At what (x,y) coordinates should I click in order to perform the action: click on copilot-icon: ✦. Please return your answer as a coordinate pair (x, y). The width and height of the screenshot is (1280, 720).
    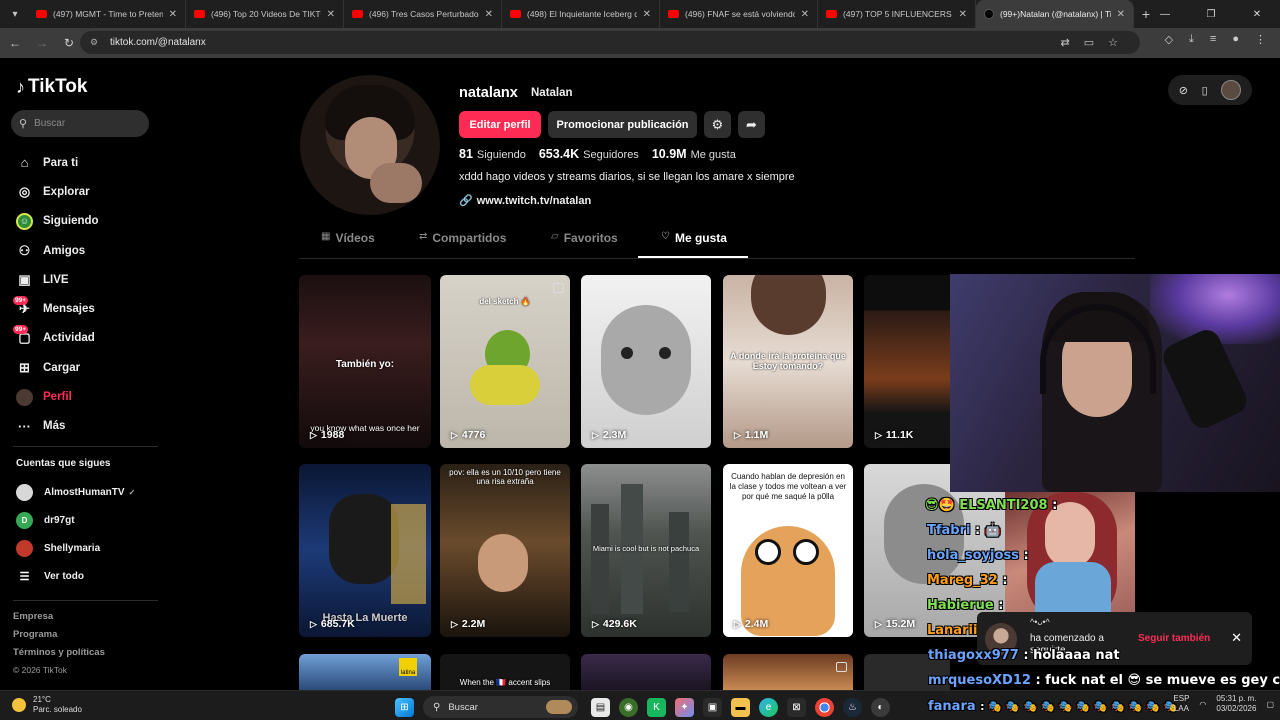
    Looking at the image, I should click on (684, 707).